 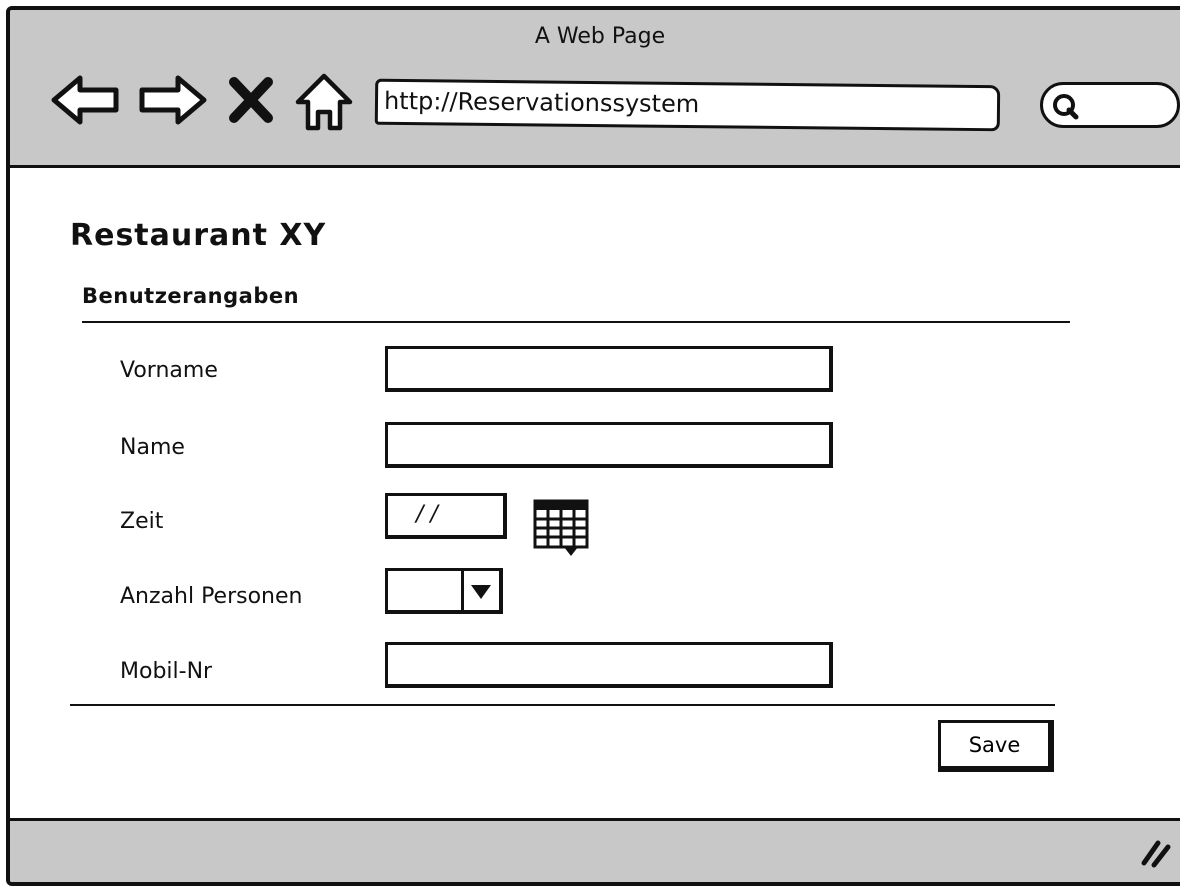 I want to click on back-arrow-icon, so click(x=86, y=100).